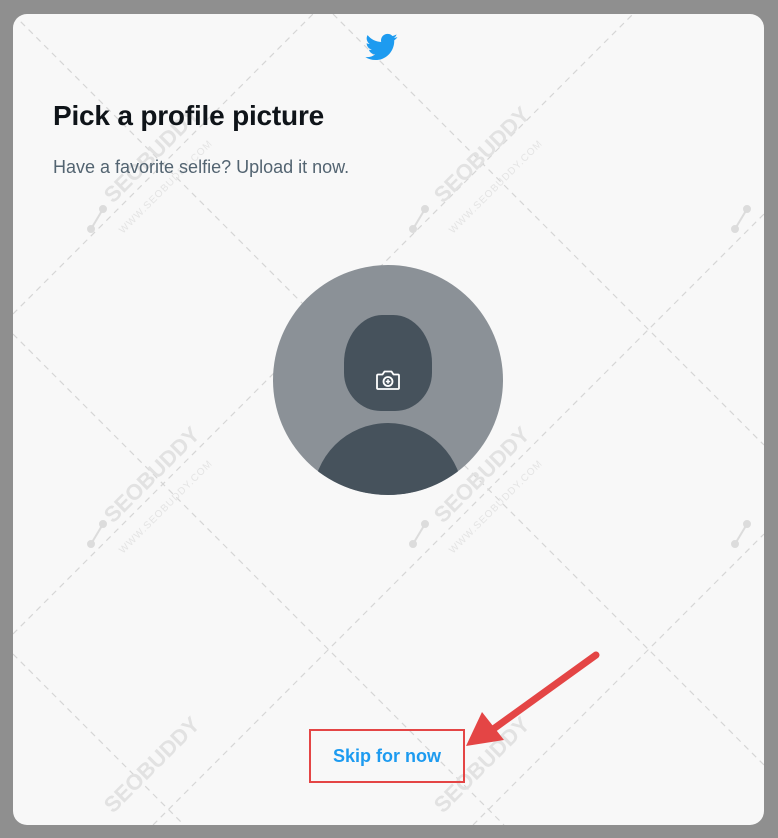 The height and width of the screenshot is (838, 778). Describe the element at coordinates (189, 115) in the screenshot. I see `page-title: Pick a profile picture` at that location.